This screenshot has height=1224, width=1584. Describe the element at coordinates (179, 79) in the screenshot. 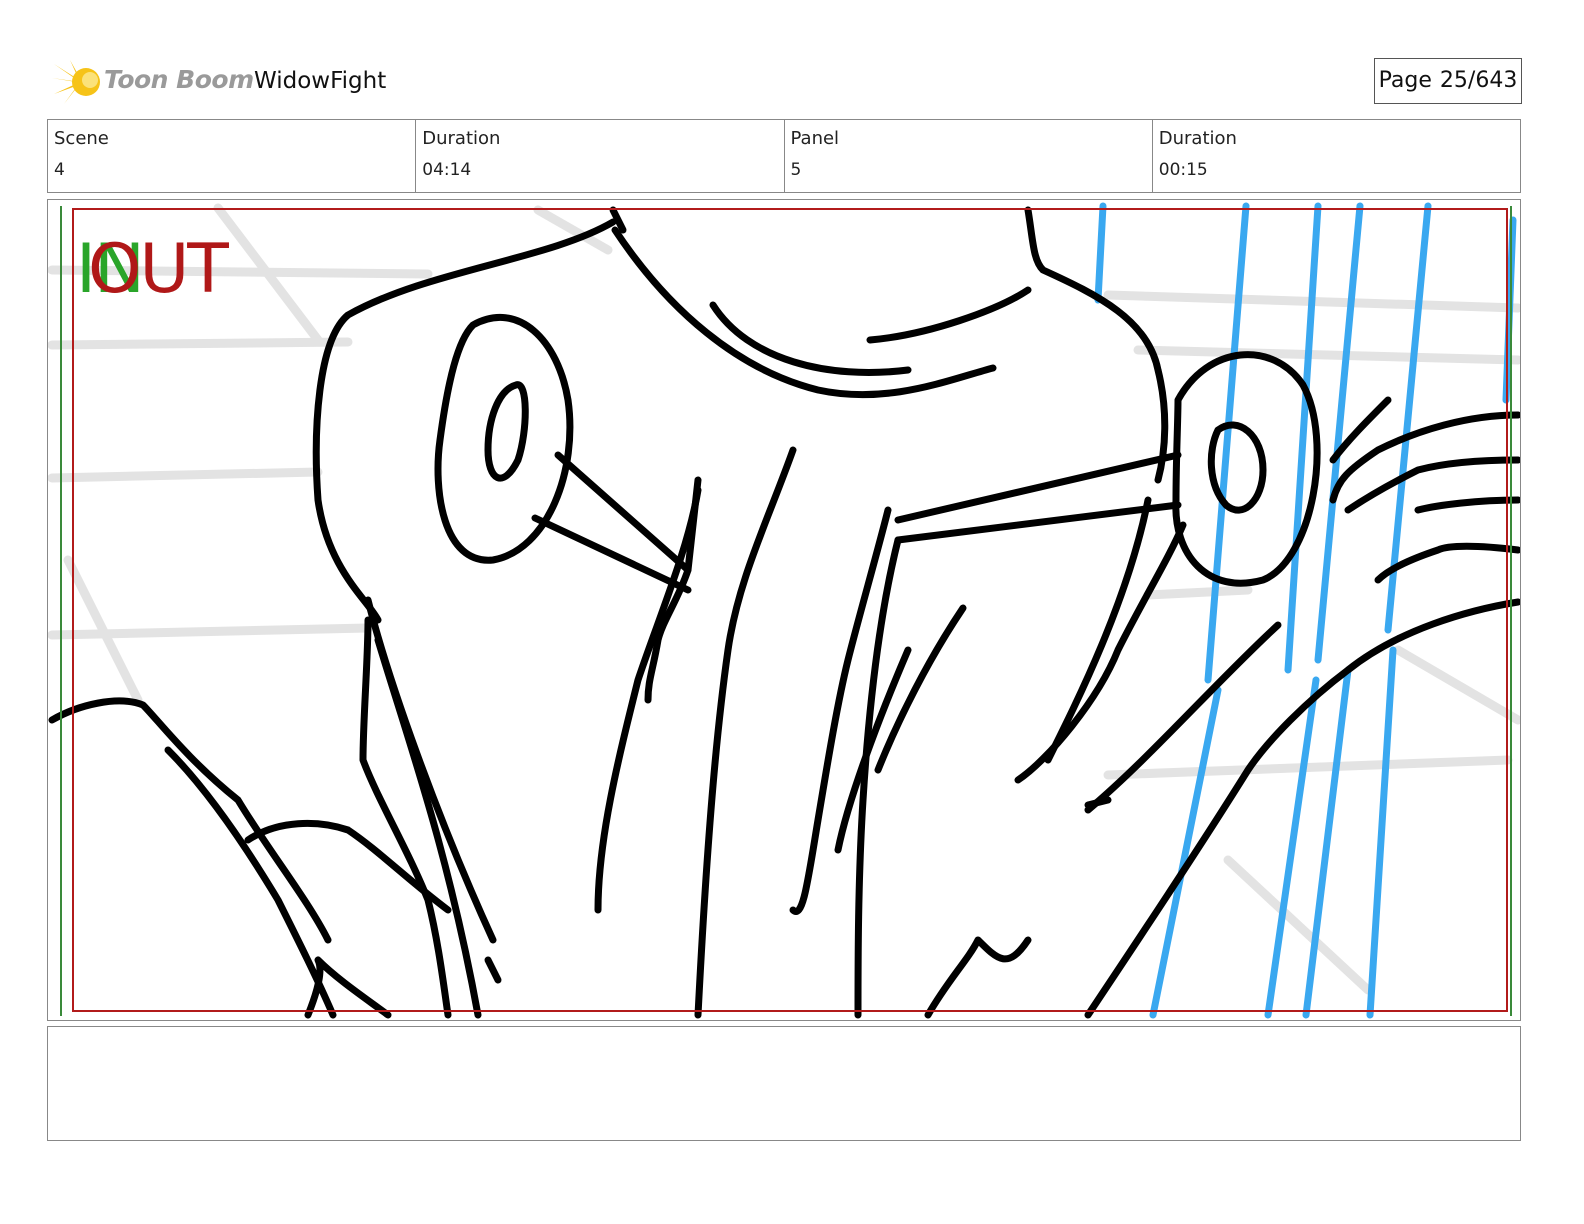

I see `brand-name: Toon Boom` at that location.